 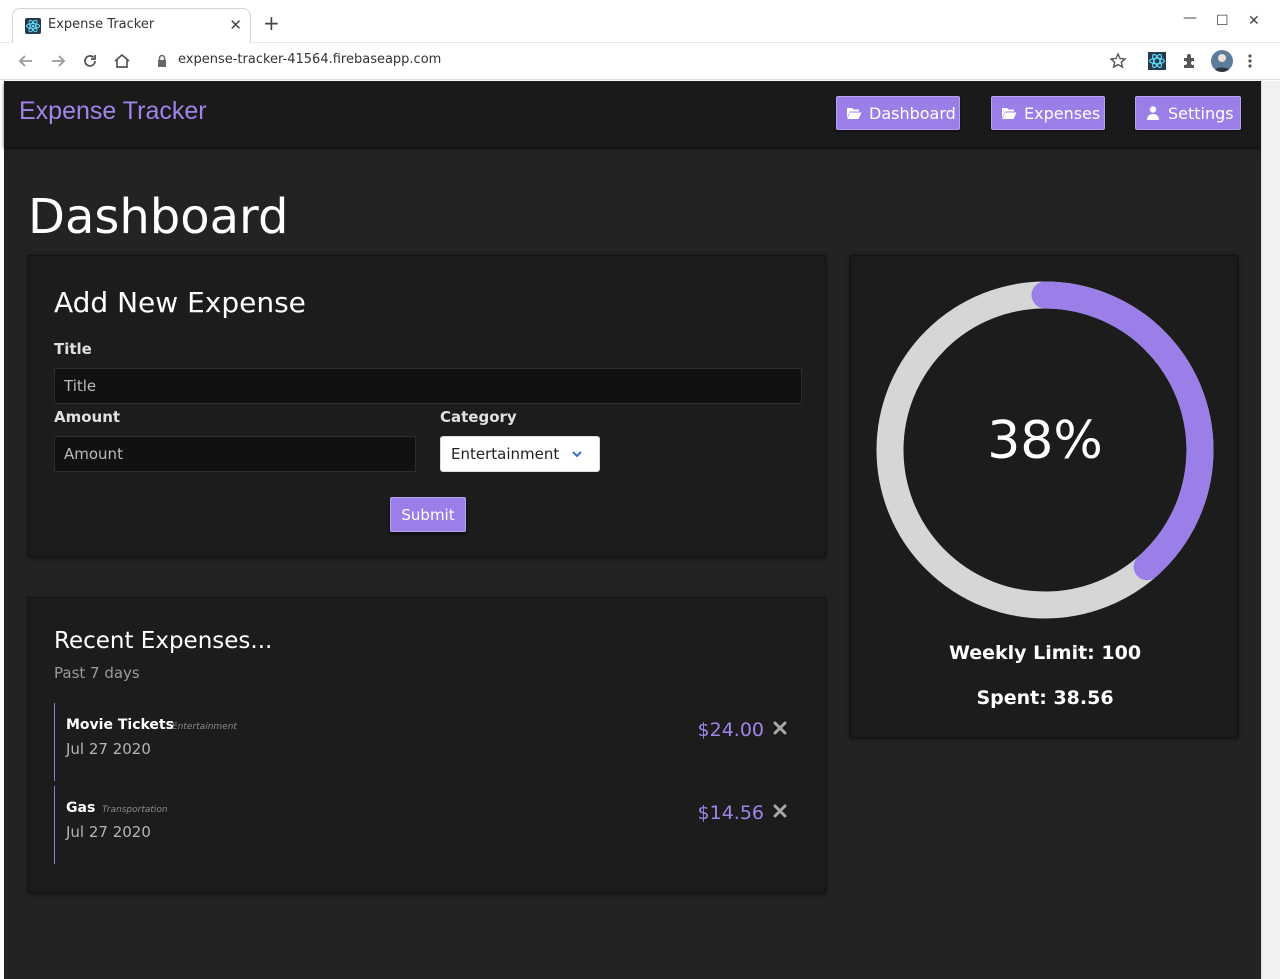 I want to click on amount-label: Amount, so click(x=87, y=417).